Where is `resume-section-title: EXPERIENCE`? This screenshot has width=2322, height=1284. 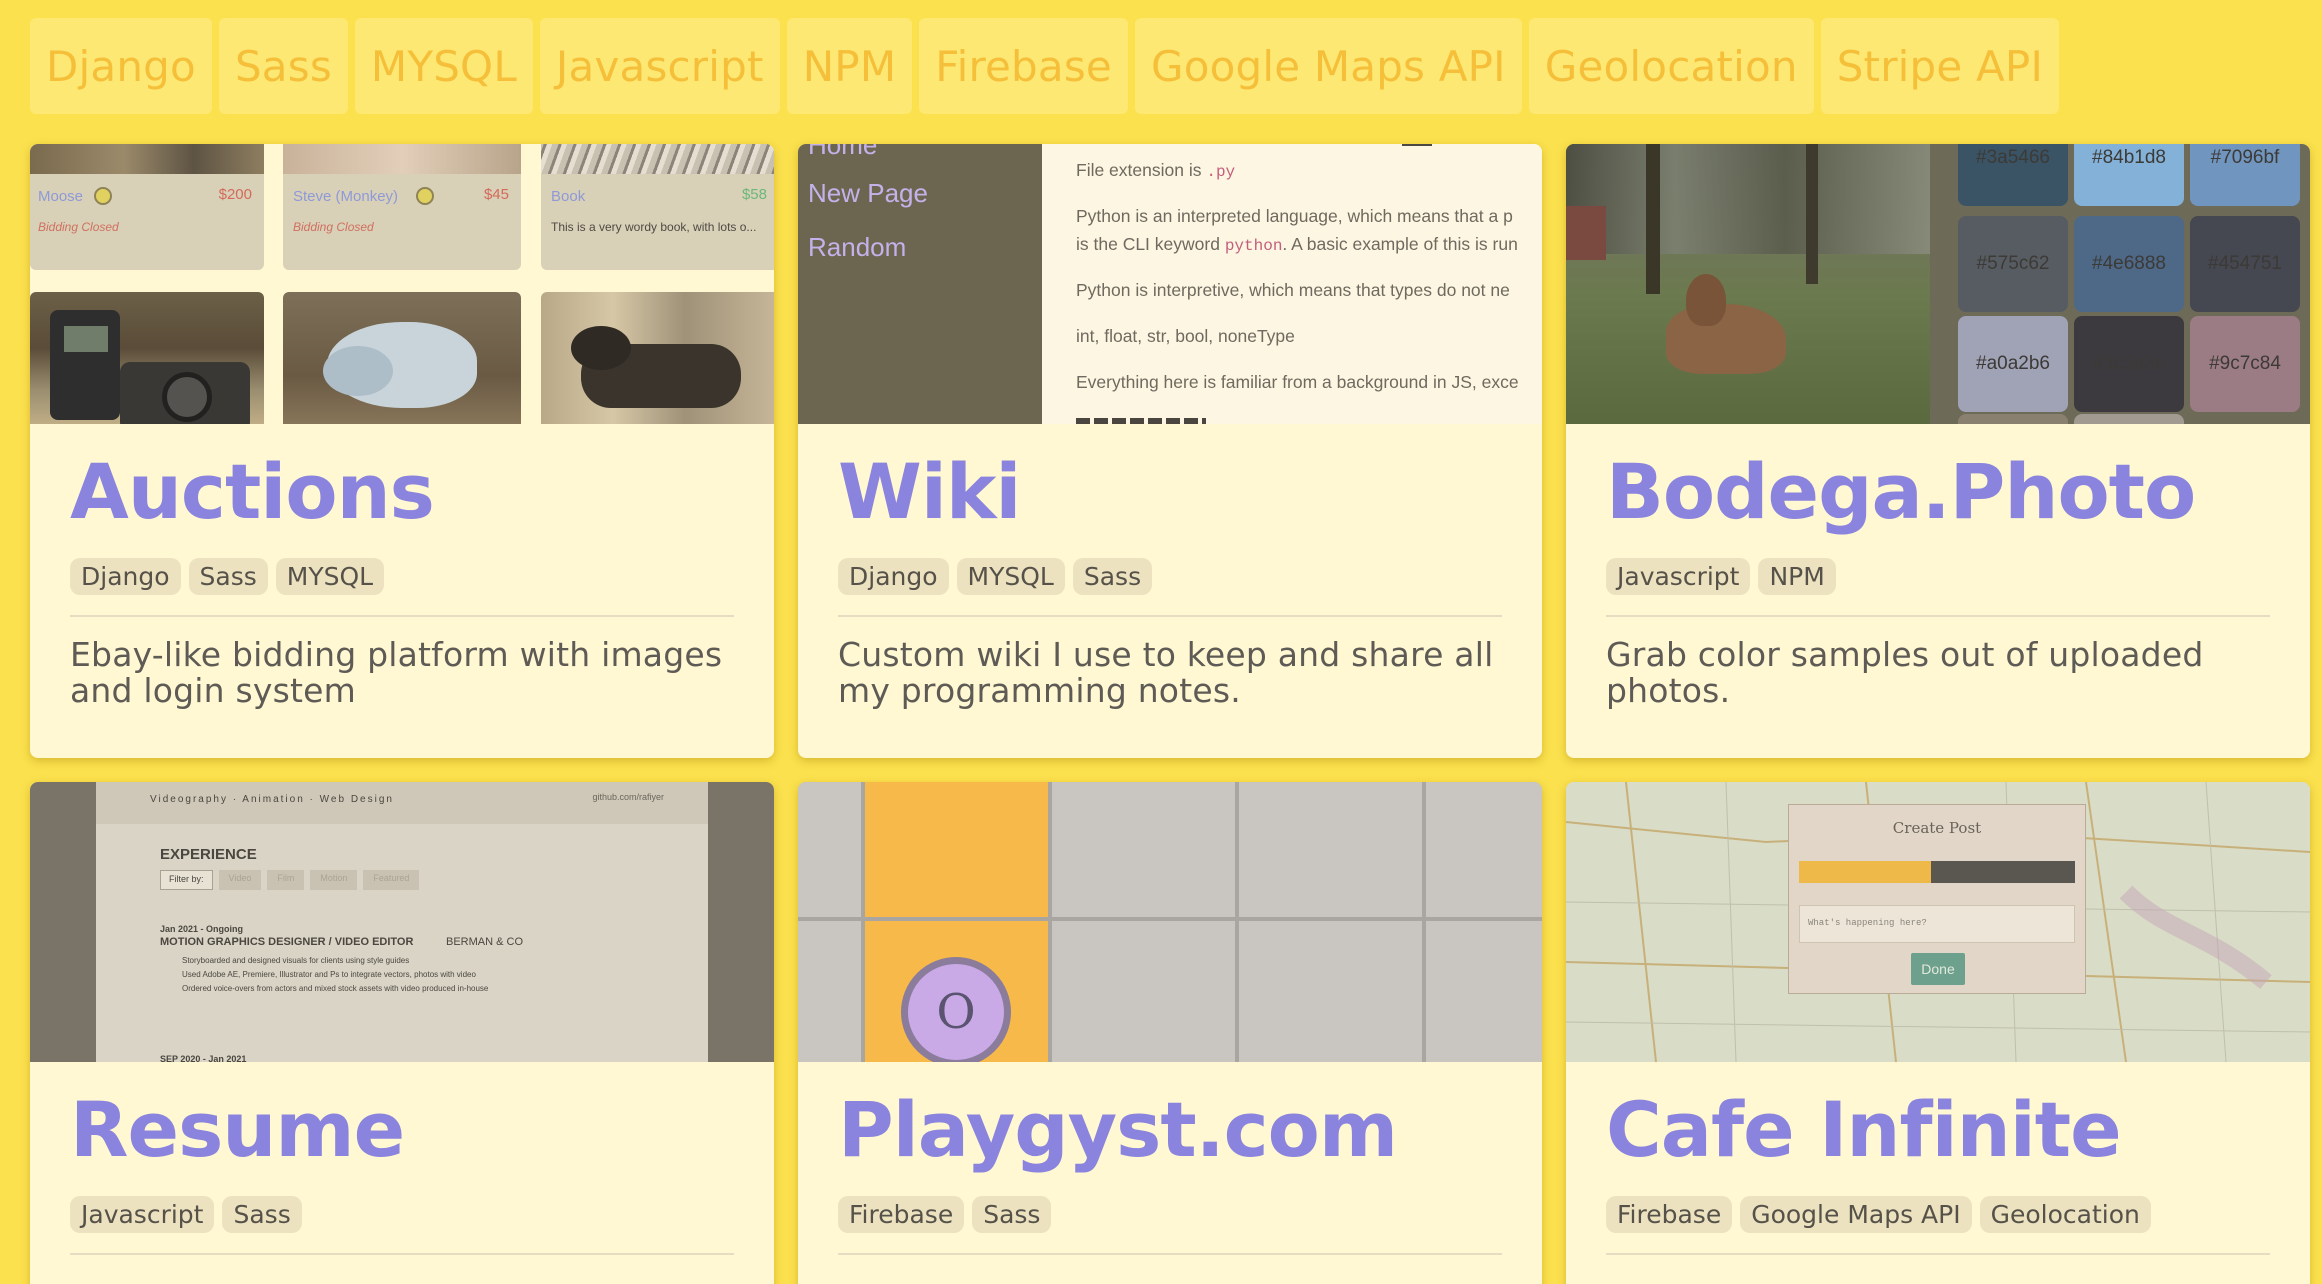
resume-section-title: EXPERIENCE is located at coordinates (208, 854).